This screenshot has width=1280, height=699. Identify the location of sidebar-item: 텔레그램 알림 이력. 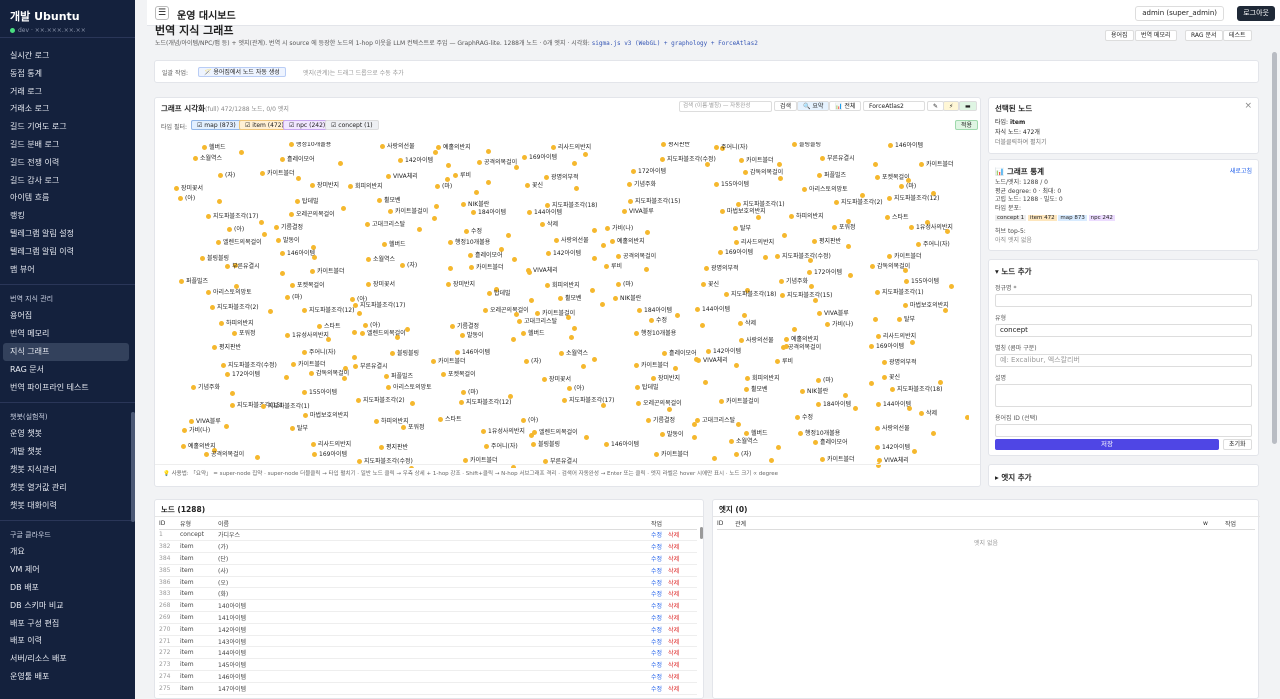
(67, 252).